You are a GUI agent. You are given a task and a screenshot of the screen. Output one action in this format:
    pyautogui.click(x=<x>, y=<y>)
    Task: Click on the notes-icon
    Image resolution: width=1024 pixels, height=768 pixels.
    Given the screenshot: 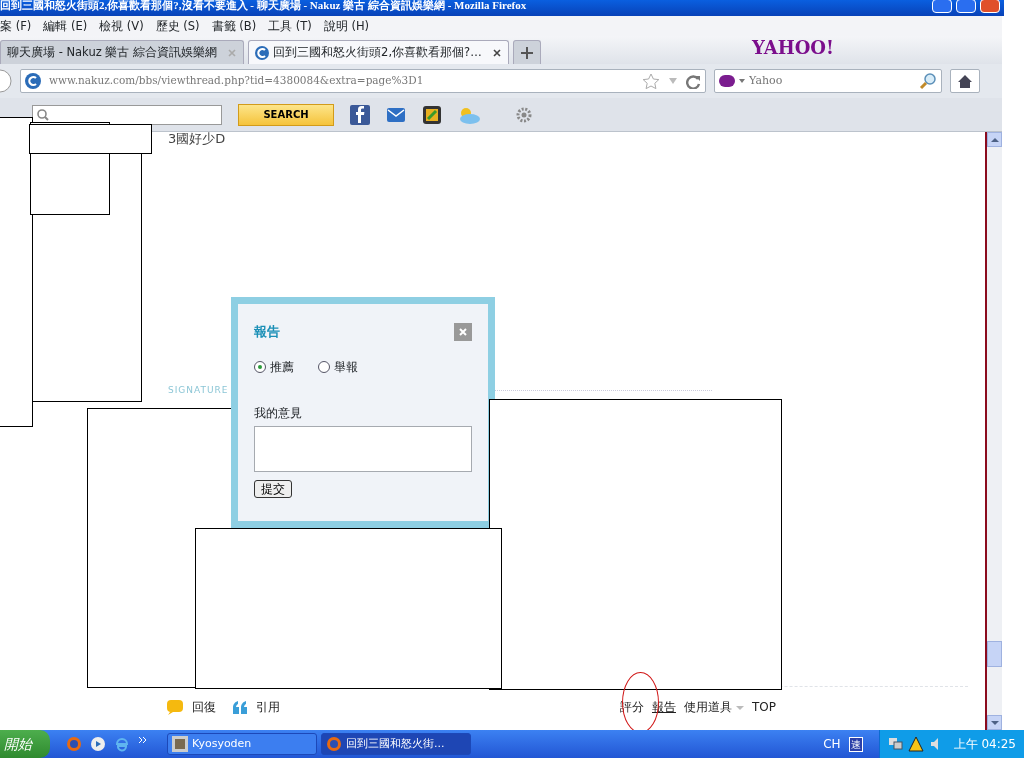 What is the action you would take?
    pyautogui.click(x=432, y=114)
    